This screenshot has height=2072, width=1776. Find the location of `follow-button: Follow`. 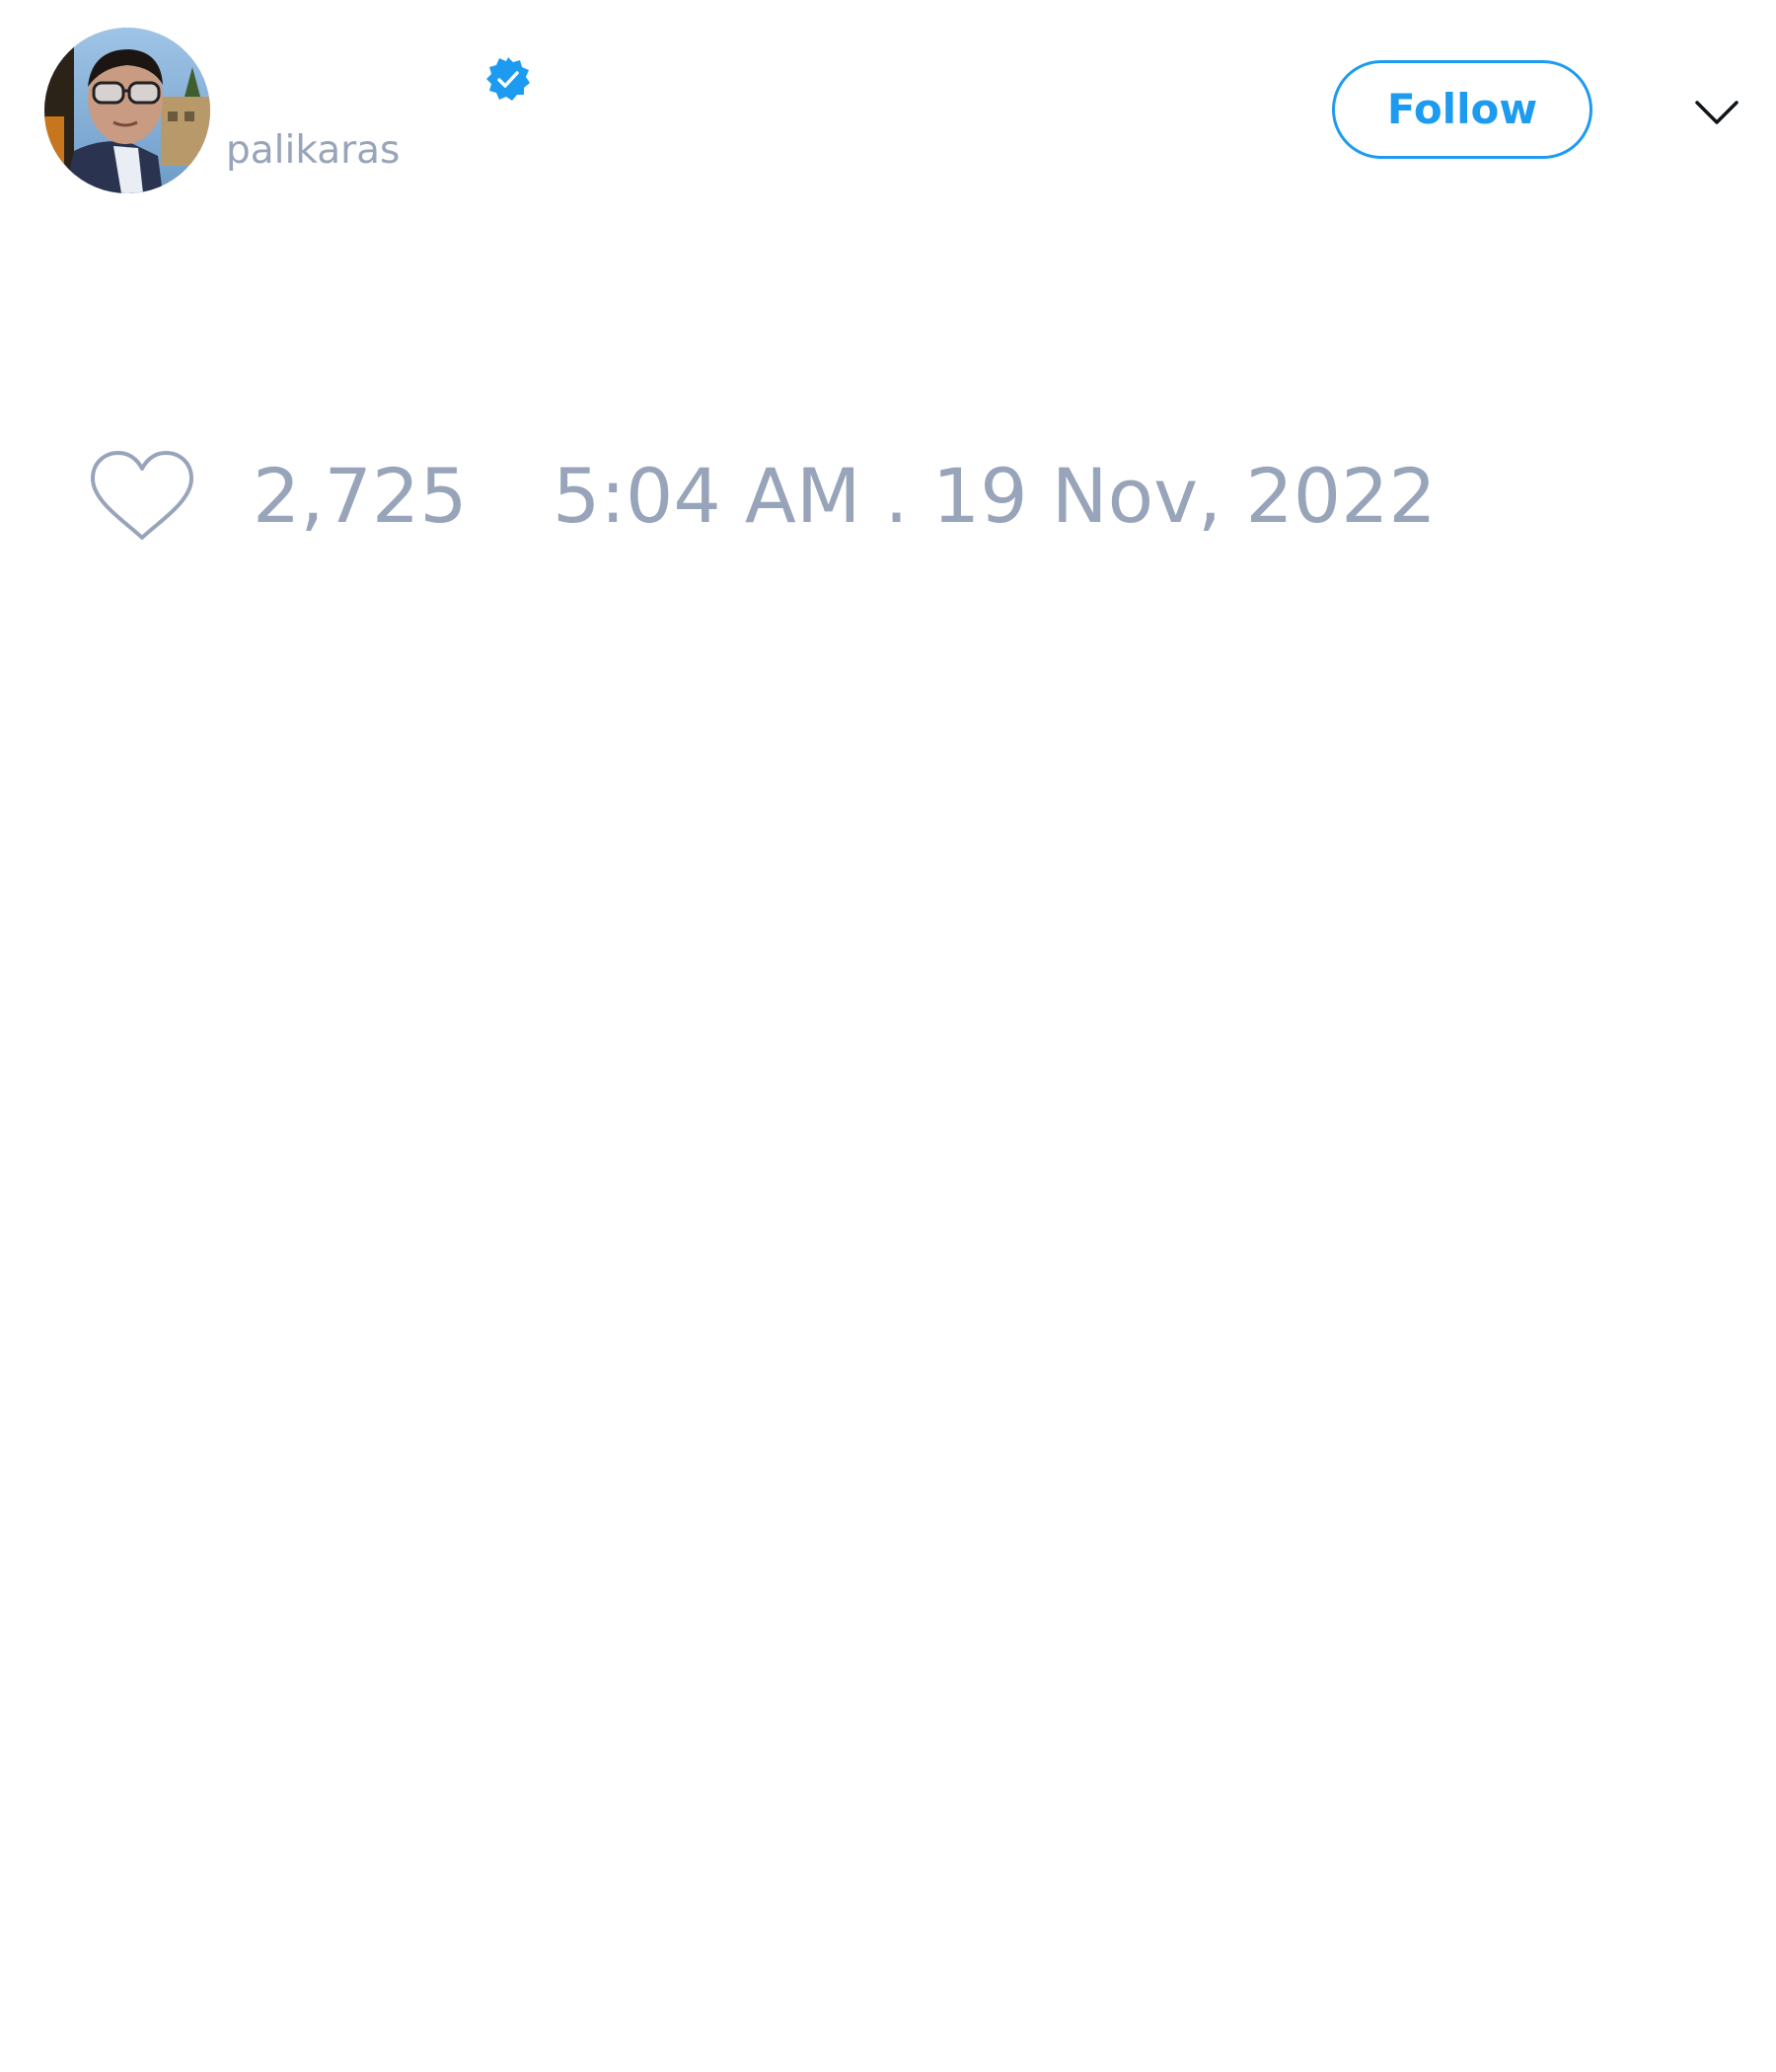

follow-button: Follow is located at coordinates (1462, 110).